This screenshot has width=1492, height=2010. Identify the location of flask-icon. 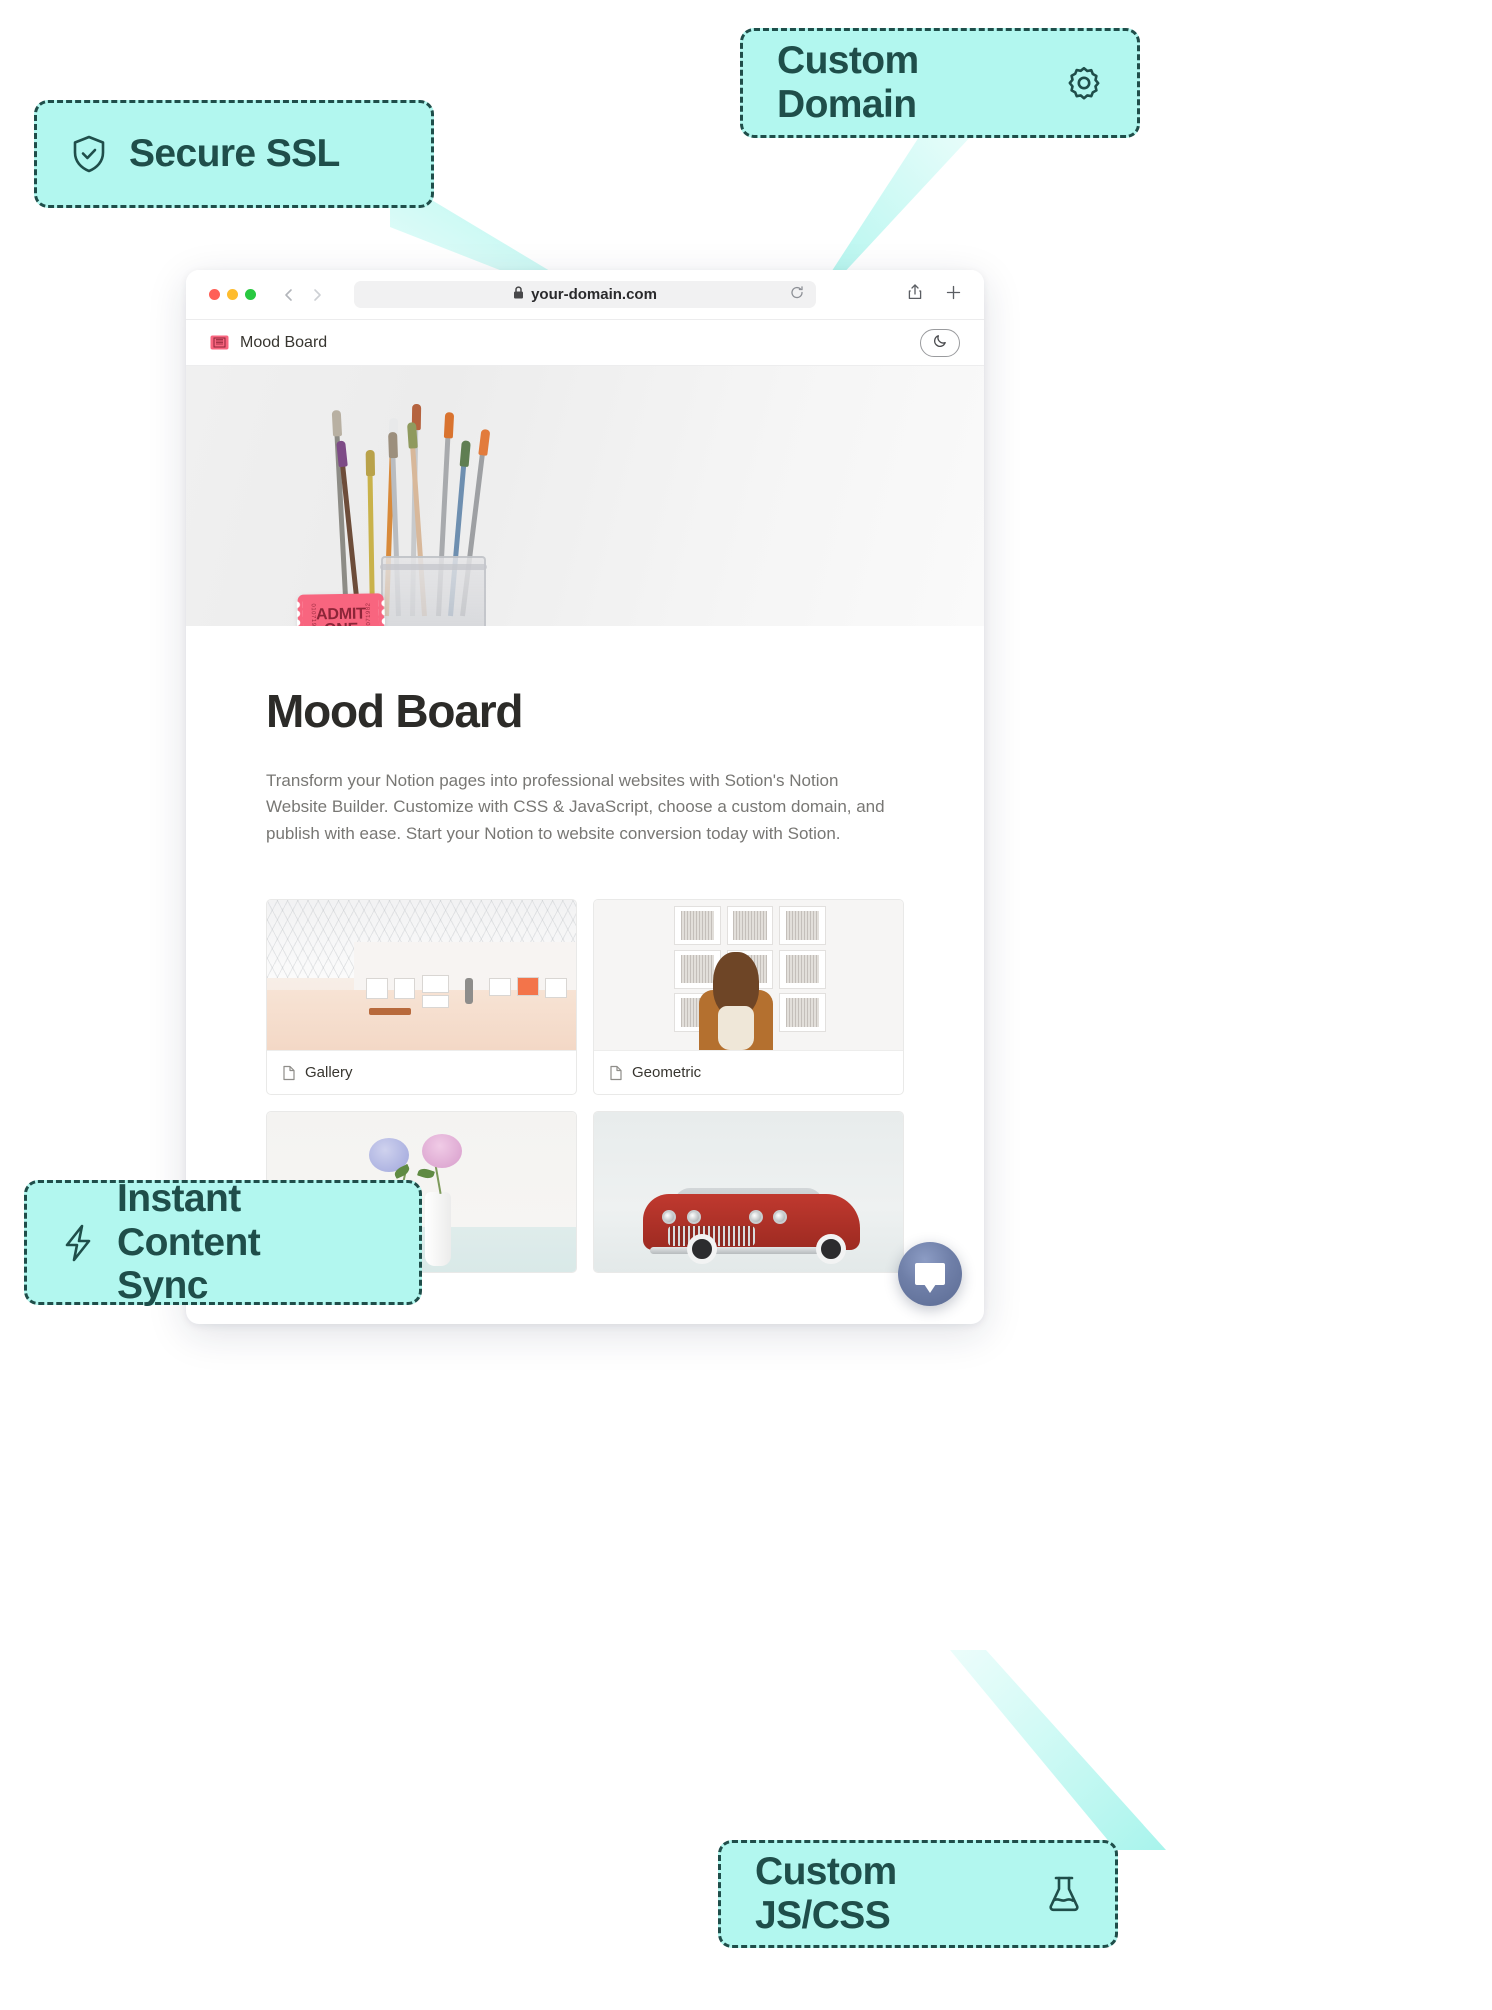
(1064, 1894).